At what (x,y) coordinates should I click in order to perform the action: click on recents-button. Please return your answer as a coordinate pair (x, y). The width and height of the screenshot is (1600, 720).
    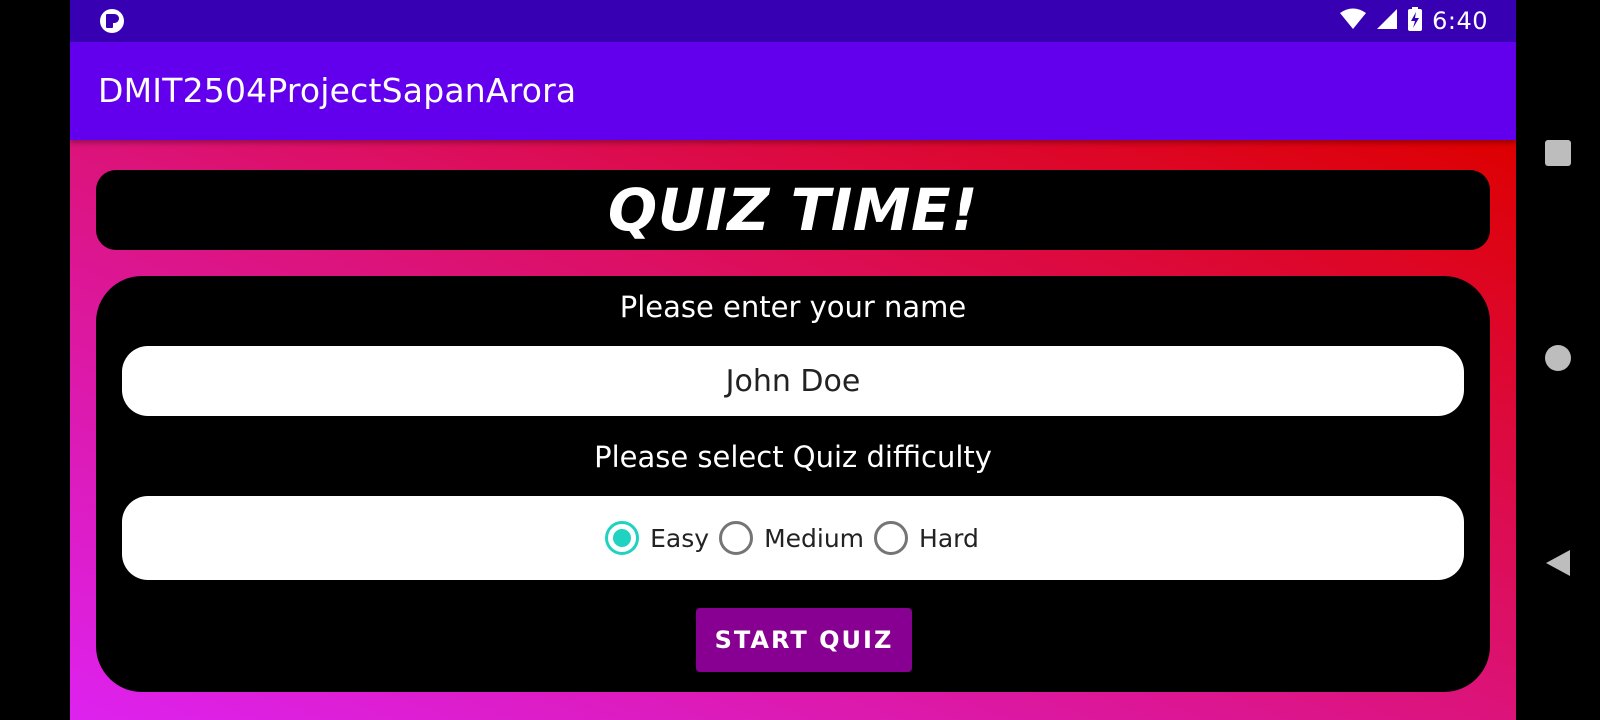
    Looking at the image, I should click on (1558, 155).